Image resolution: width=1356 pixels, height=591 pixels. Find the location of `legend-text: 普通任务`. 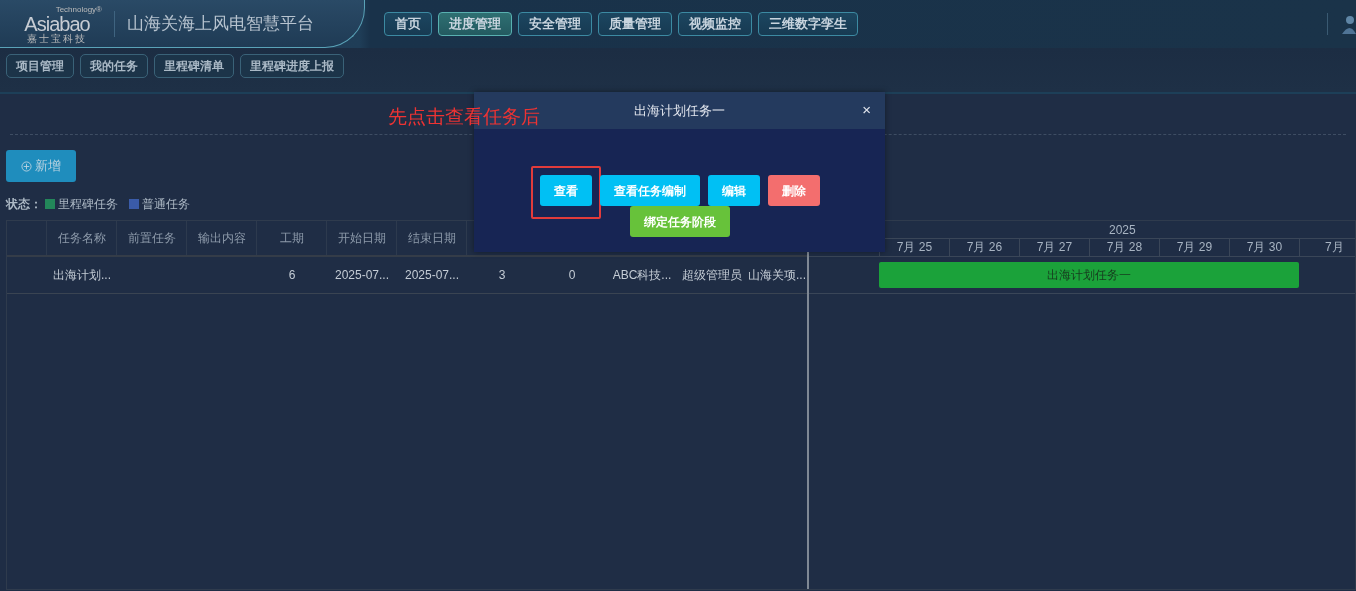

legend-text: 普通任务 is located at coordinates (166, 204).